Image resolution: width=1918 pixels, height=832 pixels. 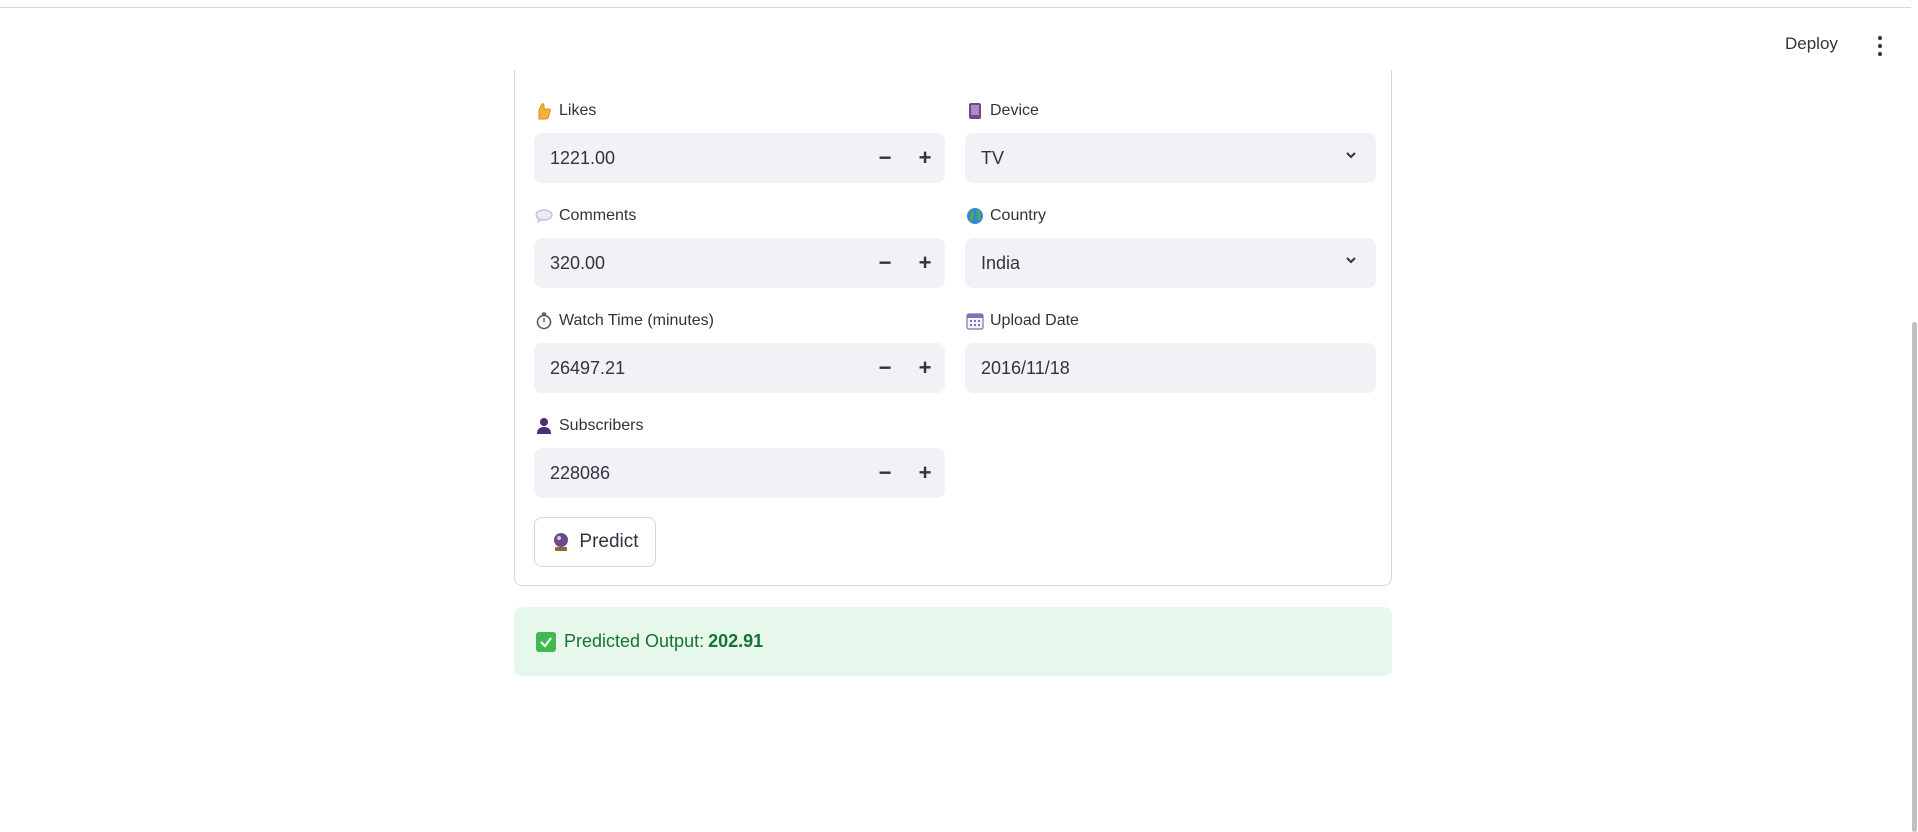 What do you see at coordinates (925, 368) in the screenshot?
I see `watch-time-increment-button: +` at bounding box center [925, 368].